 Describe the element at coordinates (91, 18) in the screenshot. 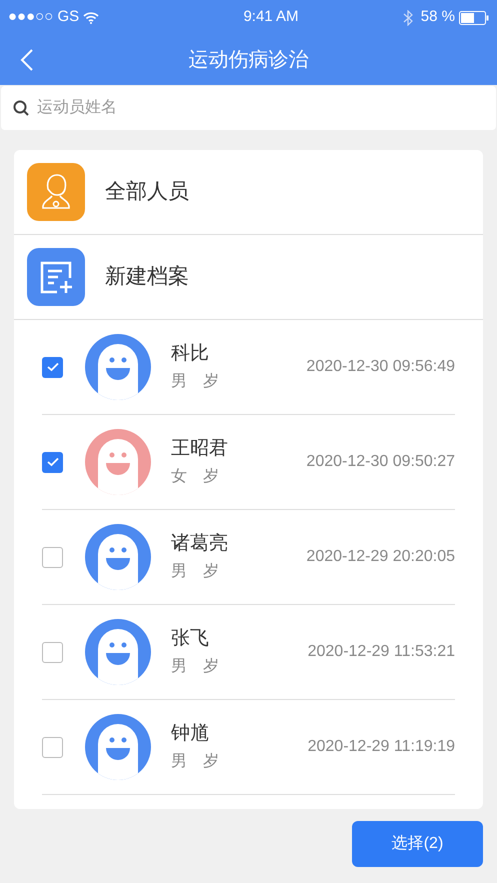

I see `wifi-icon` at that location.